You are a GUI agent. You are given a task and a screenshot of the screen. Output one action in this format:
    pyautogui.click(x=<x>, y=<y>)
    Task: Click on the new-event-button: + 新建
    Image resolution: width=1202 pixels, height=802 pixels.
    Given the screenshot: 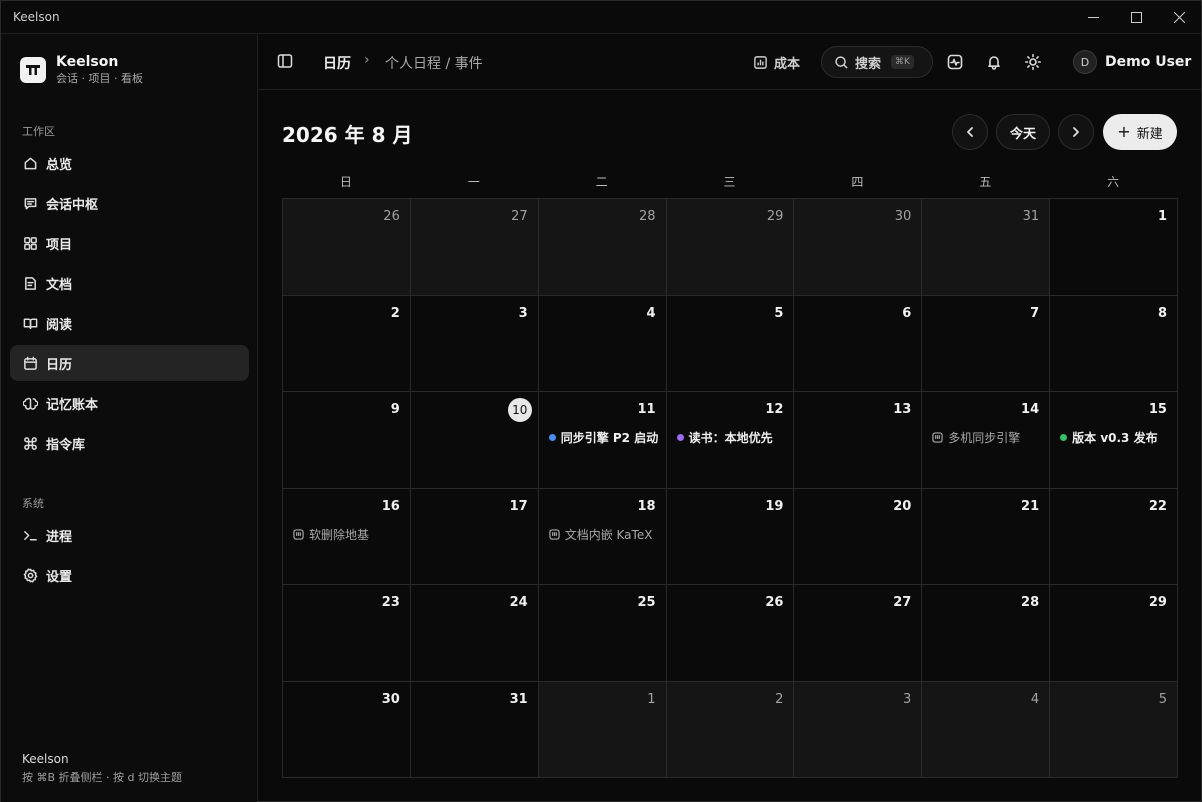 What is the action you would take?
    pyautogui.click(x=1140, y=132)
    